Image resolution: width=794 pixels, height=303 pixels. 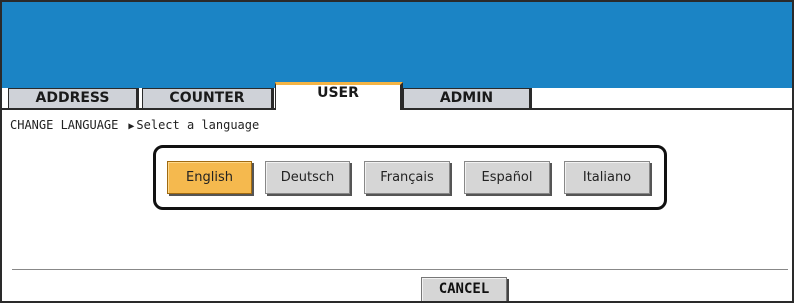 I want to click on page-title: CHANGE LANGUAGE, so click(x=64, y=125).